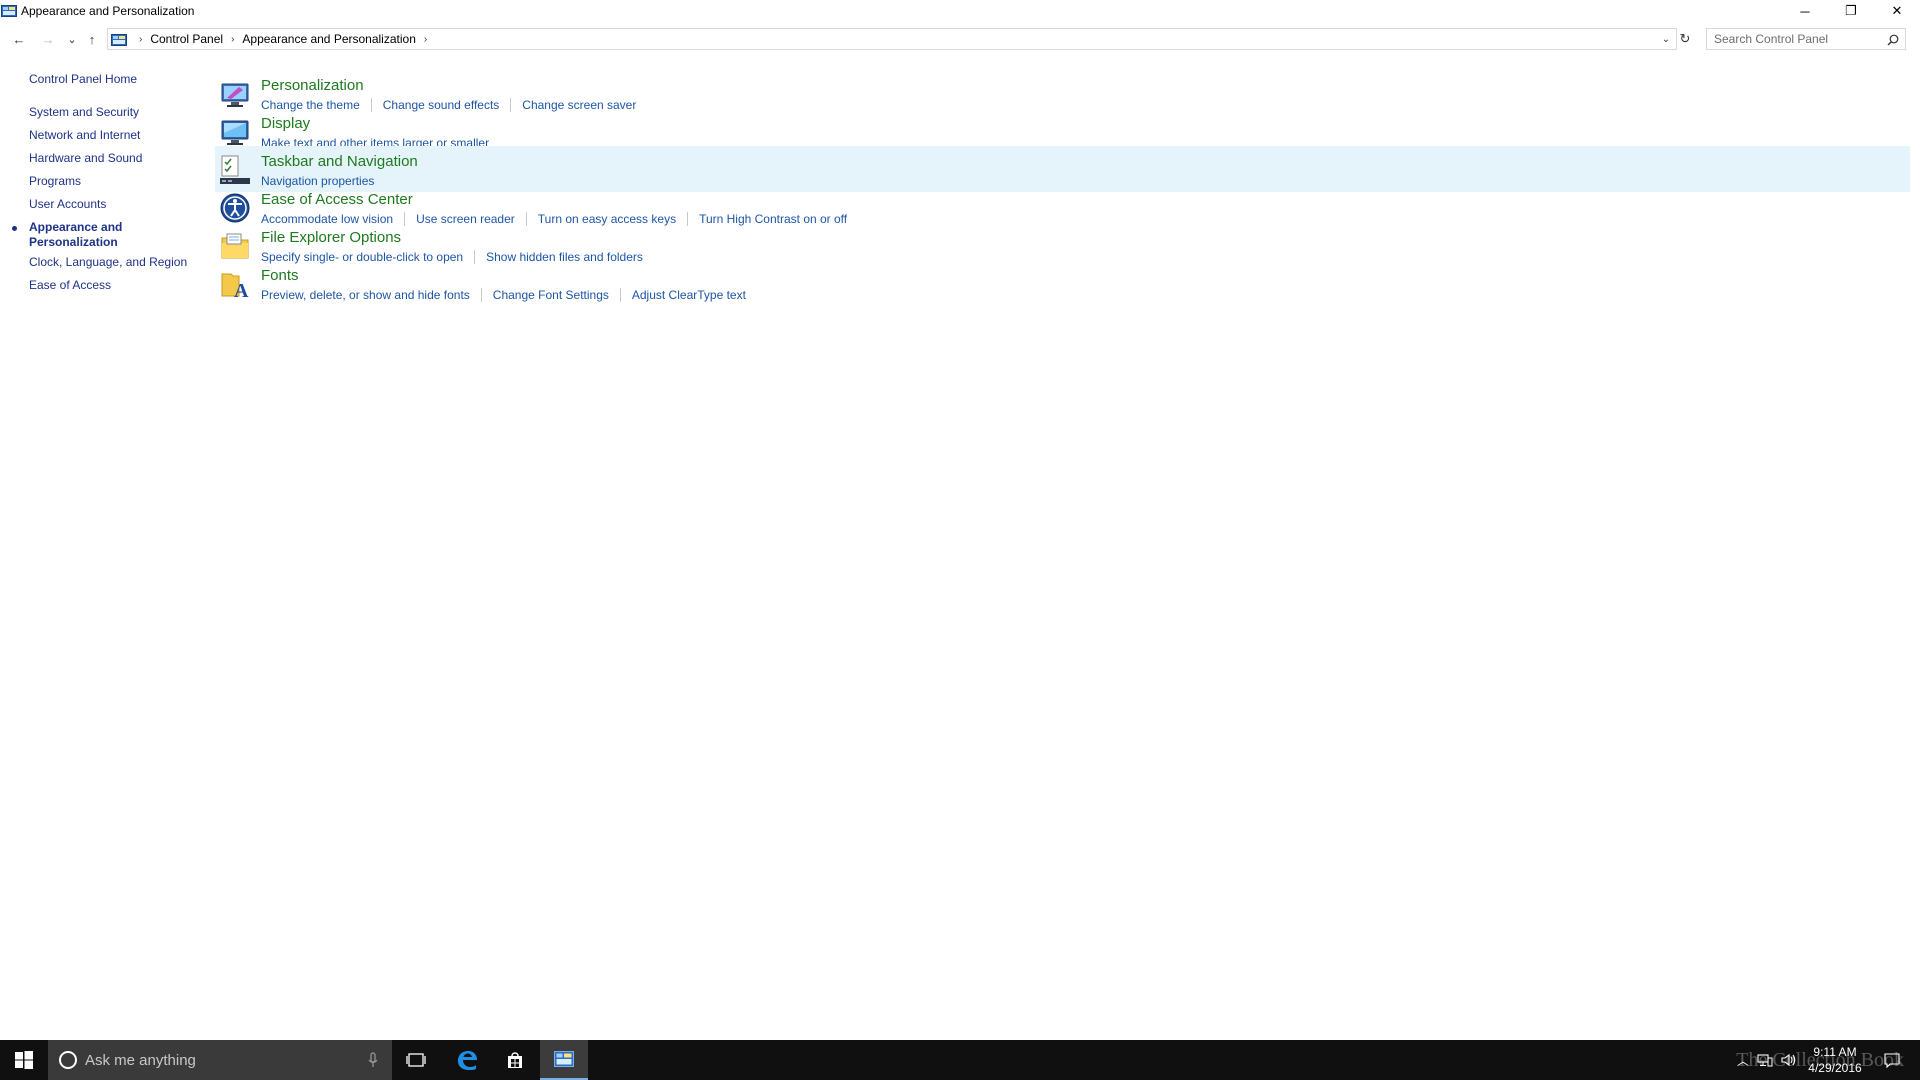  I want to click on window-title: Appearance and Personalization, so click(108, 11).